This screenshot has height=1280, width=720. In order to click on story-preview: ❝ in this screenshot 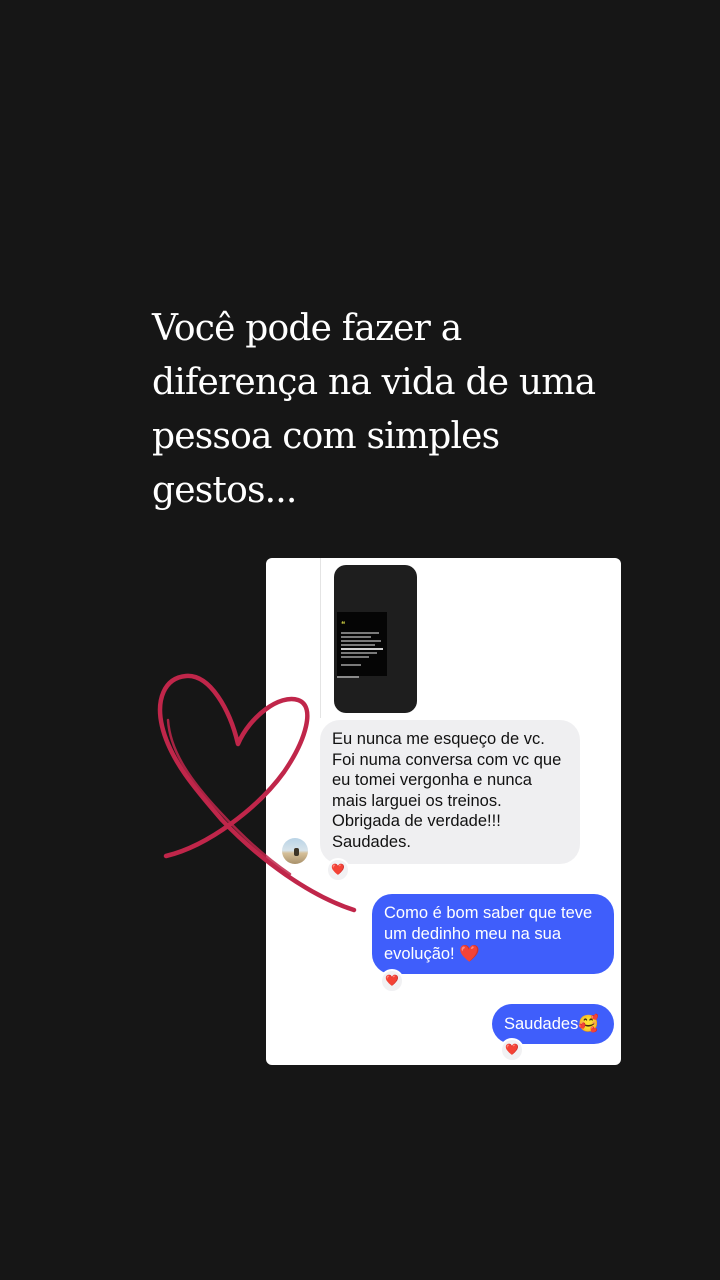, I will do `click(362, 644)`.